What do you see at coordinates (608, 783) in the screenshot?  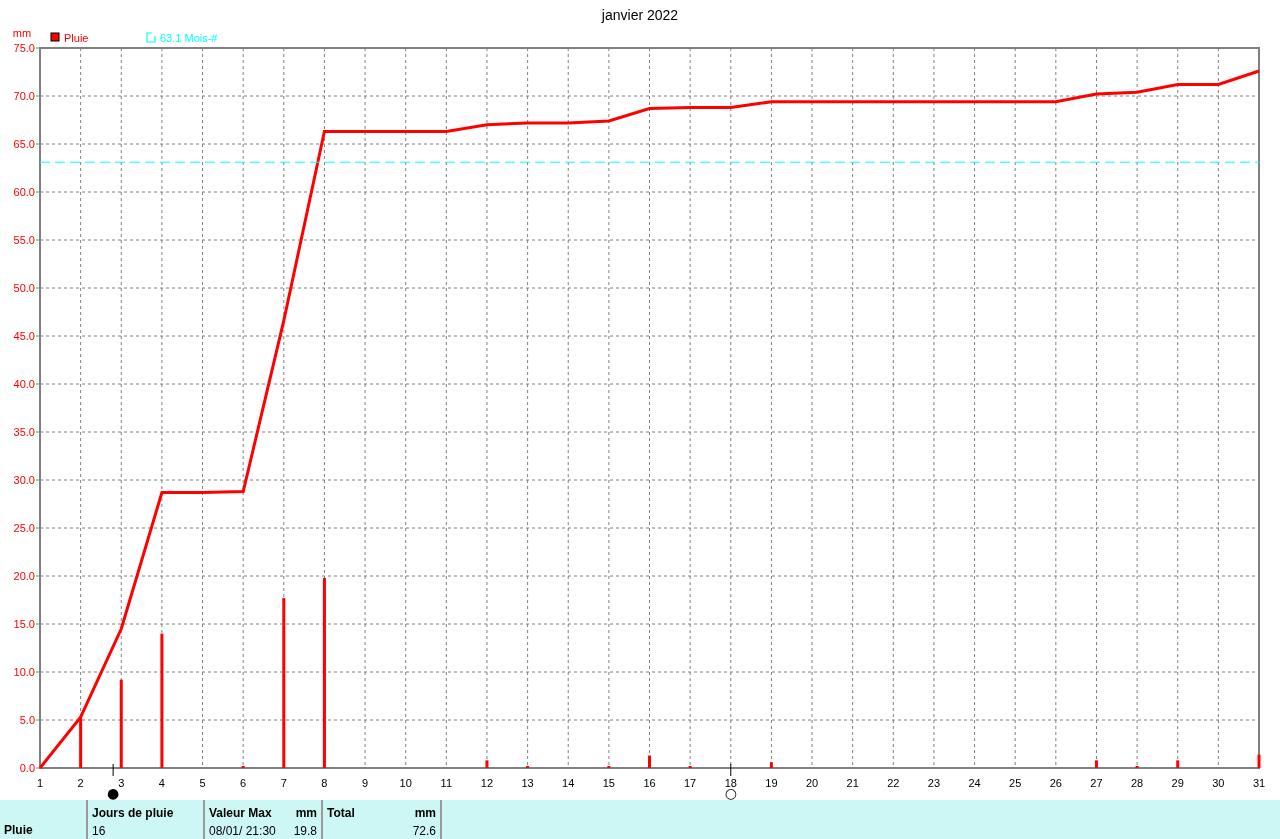 I see `x-tick-label: 15` at bounding box center [608, 783].